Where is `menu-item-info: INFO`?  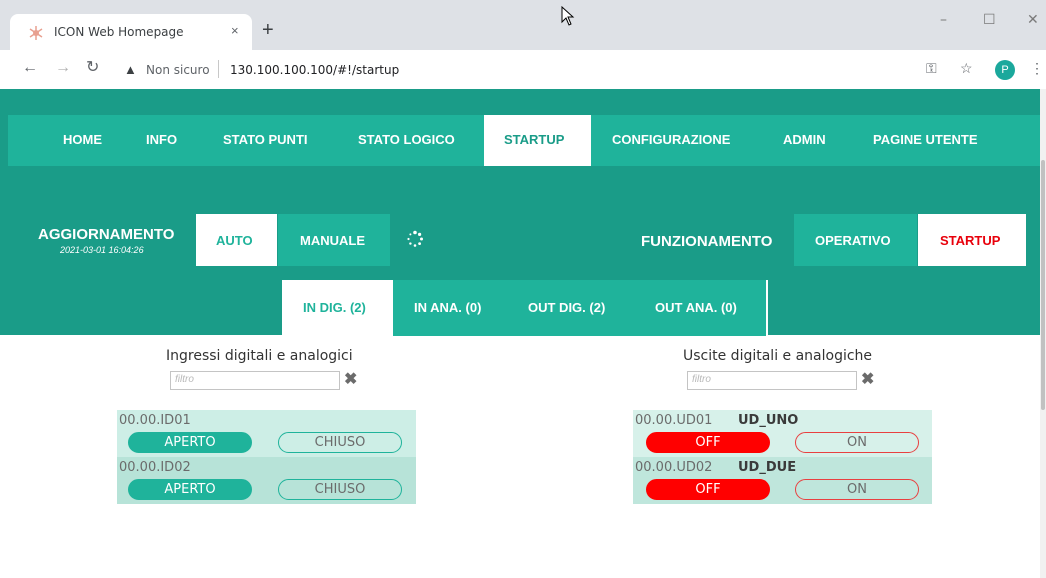 menu-item-info: INFO is located at coordinates (161, 139).